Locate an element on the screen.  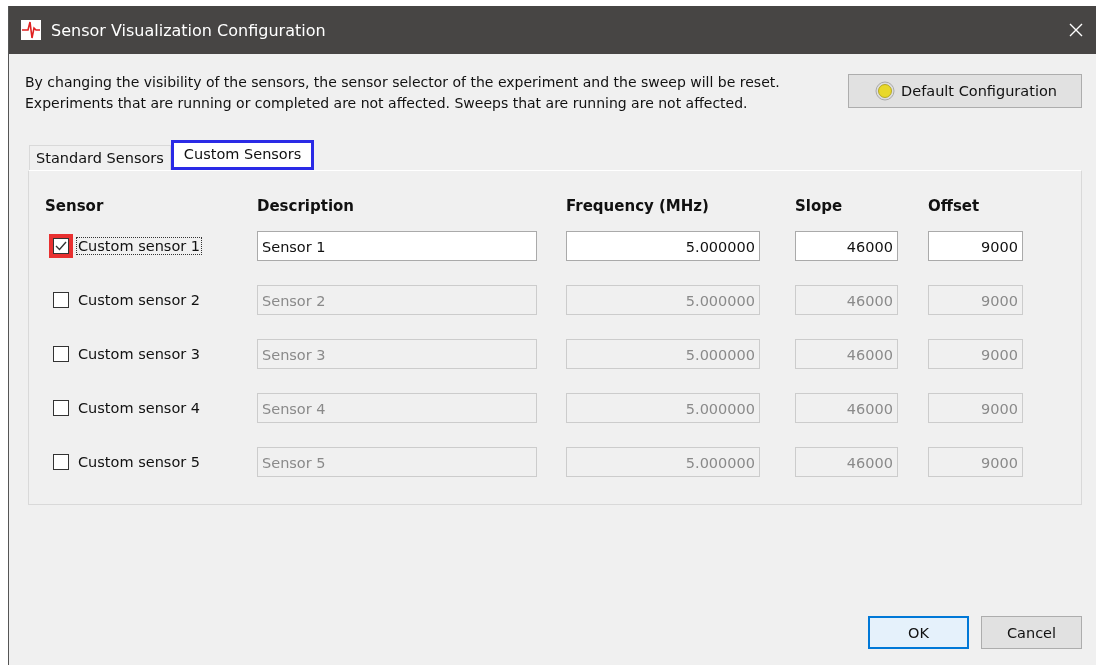
checkbox is located at coordinates (61, 246).